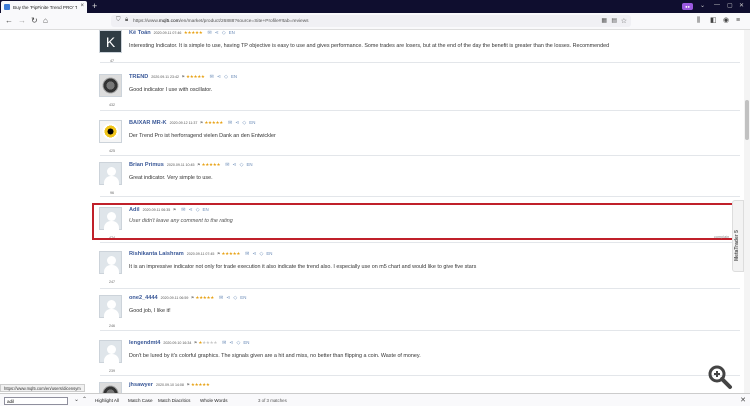  Describe the element at coordinates (118, 20) in the screenshot. I see `tracking-shield-icon: ⛉` at that location.